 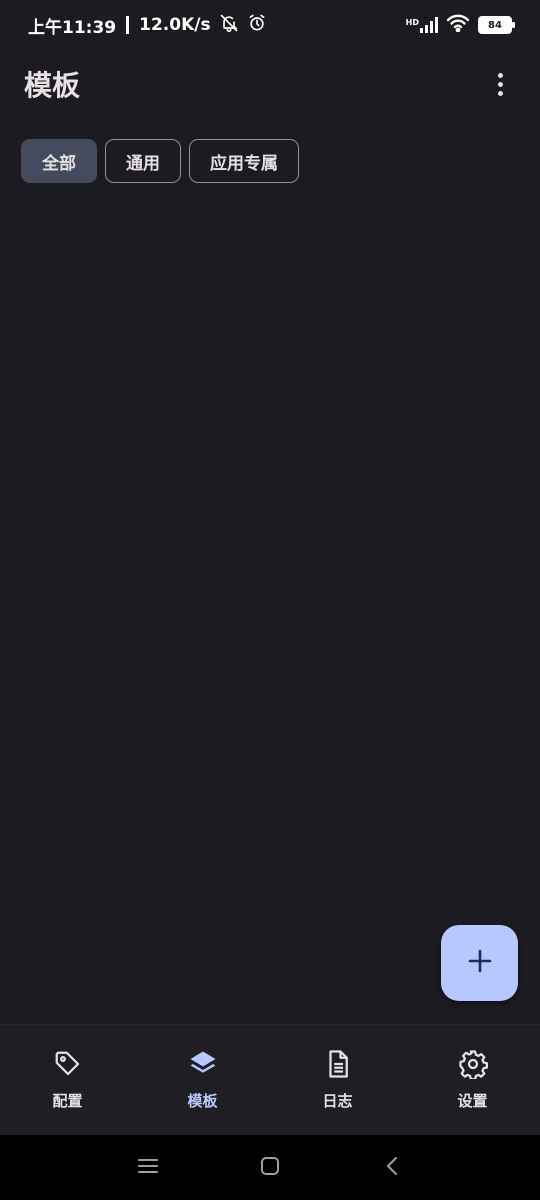 What do you see at coordinates (67, 1101) in the screenshot?
I see `nav-label: 配置` at bounding box center [67, 1101].